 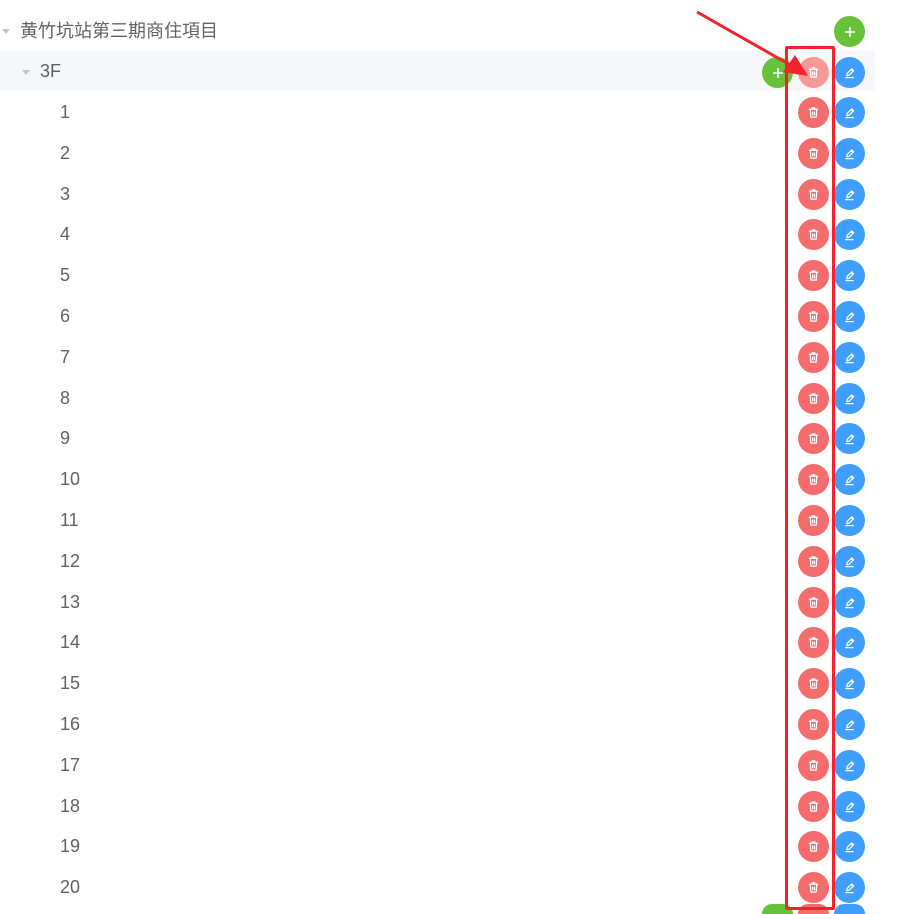 What do you see at coordinates (437, 234) in the screenshot?
I see `tree-node-unit: 4` at bounding box center [437, 234].